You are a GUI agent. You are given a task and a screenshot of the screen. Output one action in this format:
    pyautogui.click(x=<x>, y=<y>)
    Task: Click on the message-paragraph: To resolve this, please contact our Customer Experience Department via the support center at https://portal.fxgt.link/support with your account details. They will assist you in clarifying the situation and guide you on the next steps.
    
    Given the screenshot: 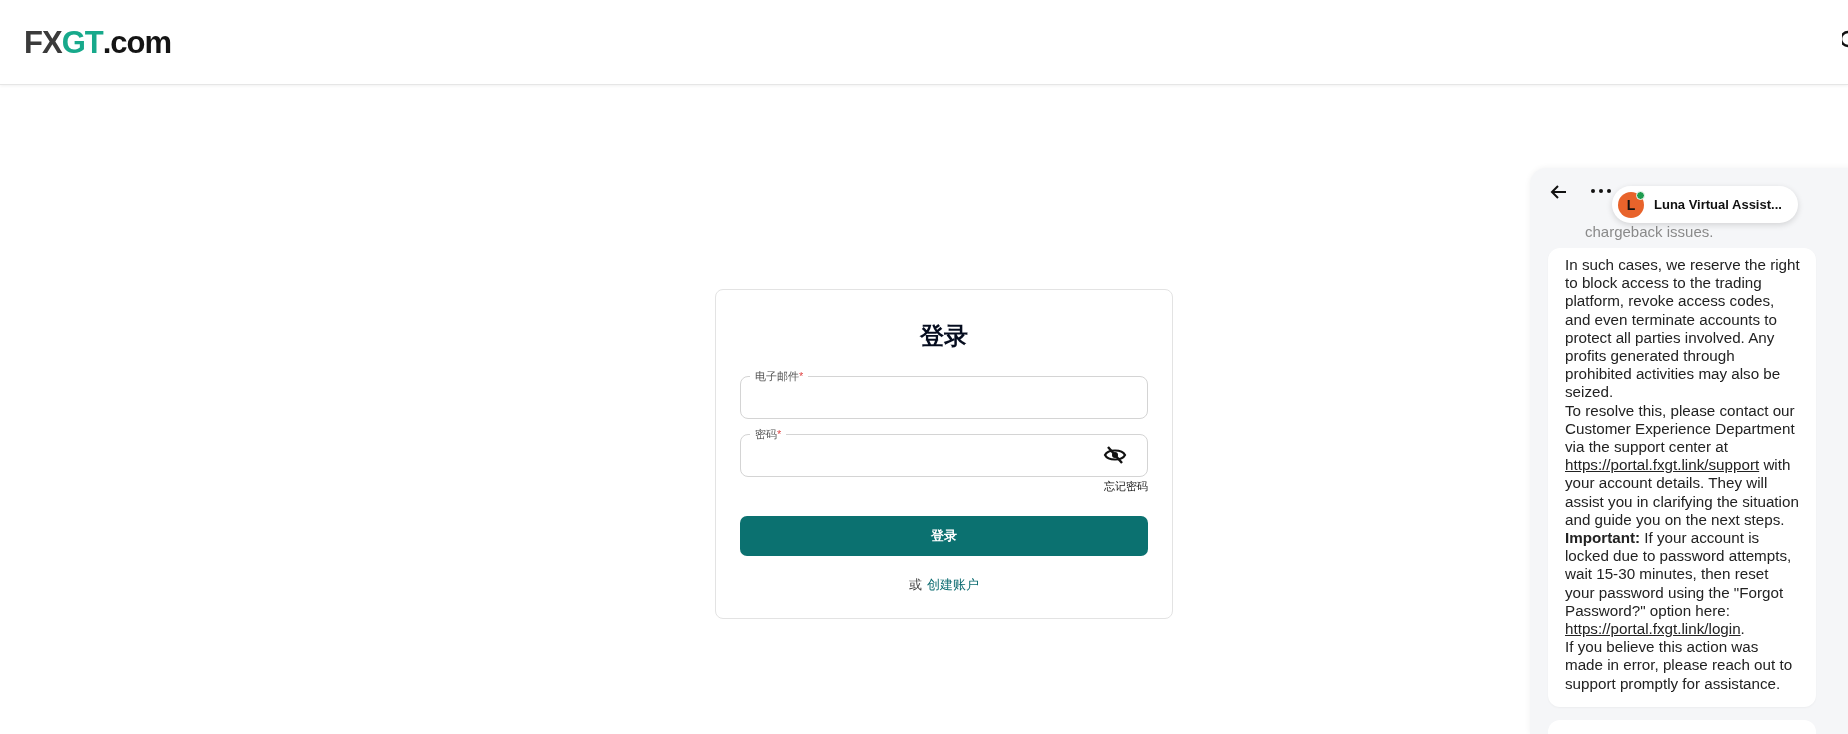 What is the action you would take?
    pyautogui.click(x=1682, y=465)
    